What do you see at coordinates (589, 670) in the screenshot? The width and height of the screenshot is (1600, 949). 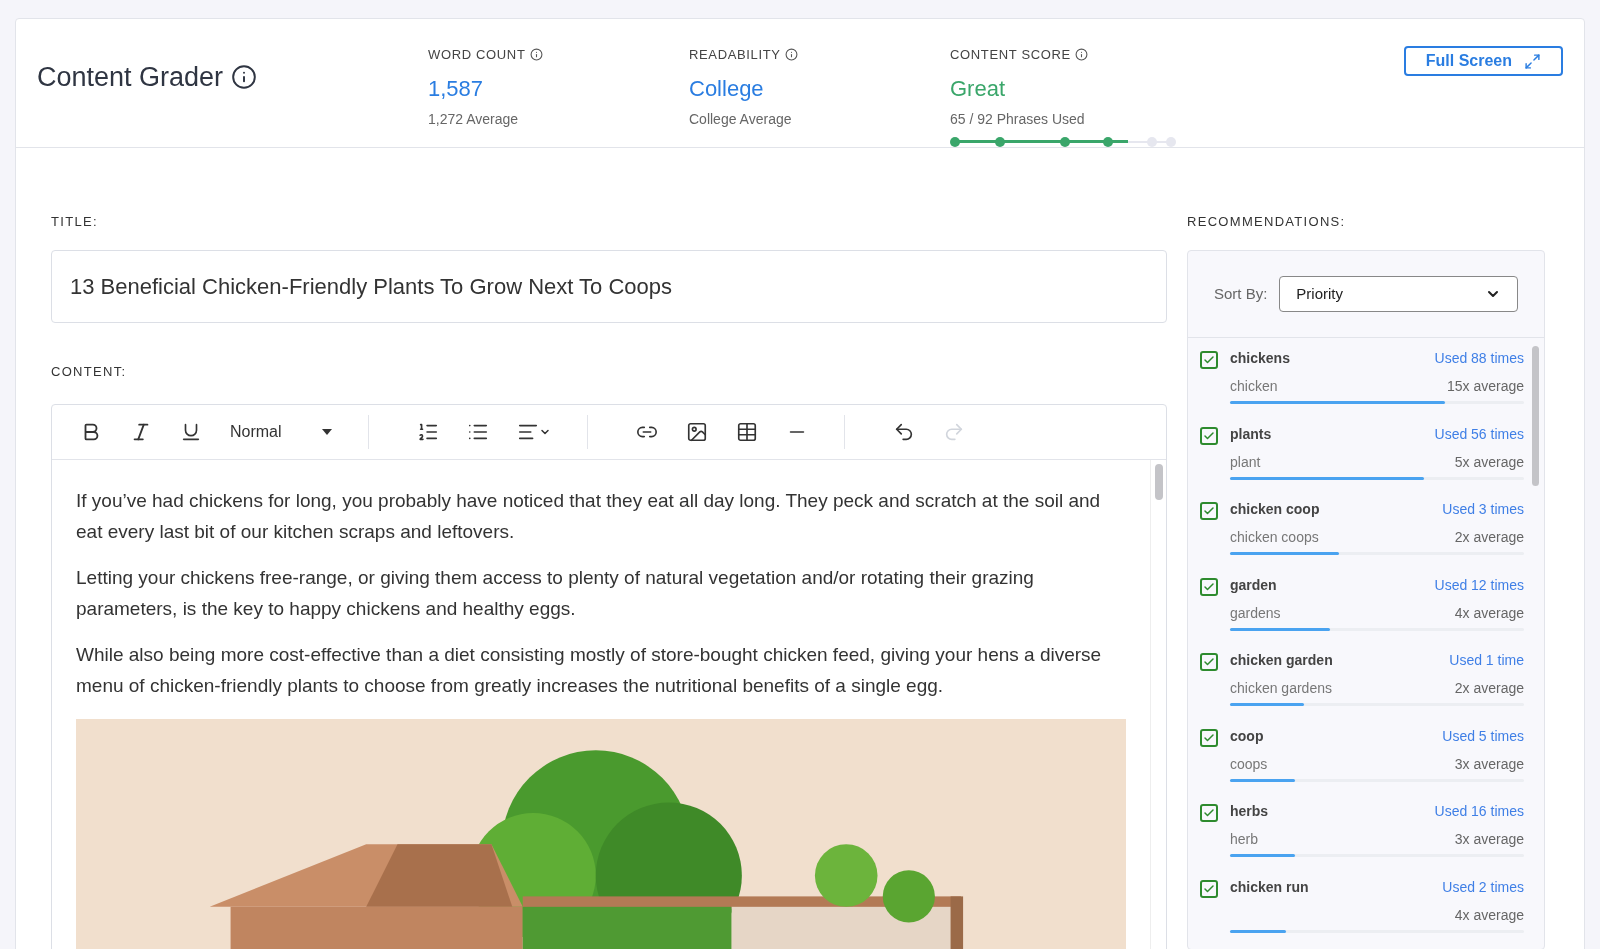 I see `content-paragraph: While also being more cost-effective than a diet consisting mostly of store-bought chicken feed, giving your hens a diverse menu of chicken-friendly plants to choose from greatly increases the nutritional benefits of a single egg.` at bounding box center [589, 670].